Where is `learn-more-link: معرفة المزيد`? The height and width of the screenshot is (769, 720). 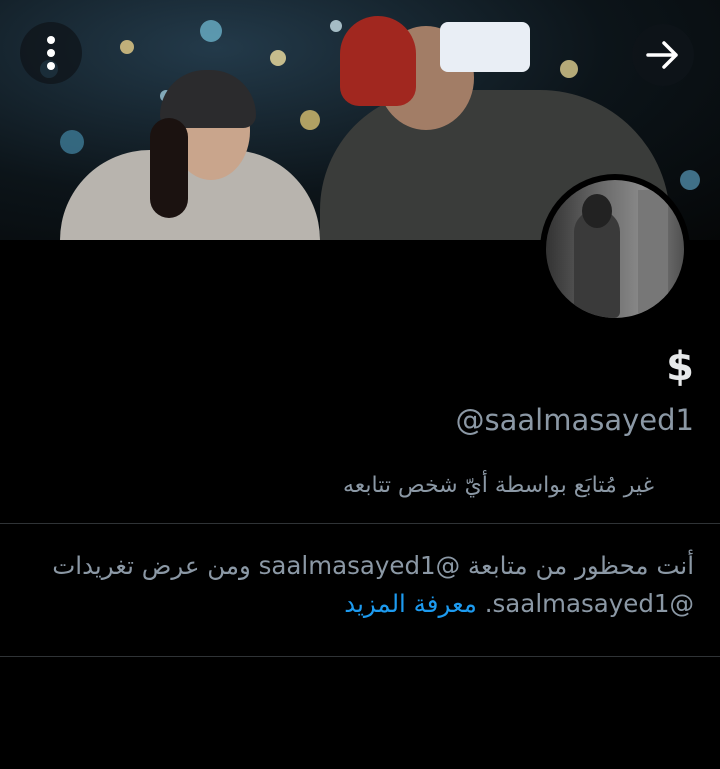 learn-more-link: معرفة المزيد is located at coordinates (410, 603).